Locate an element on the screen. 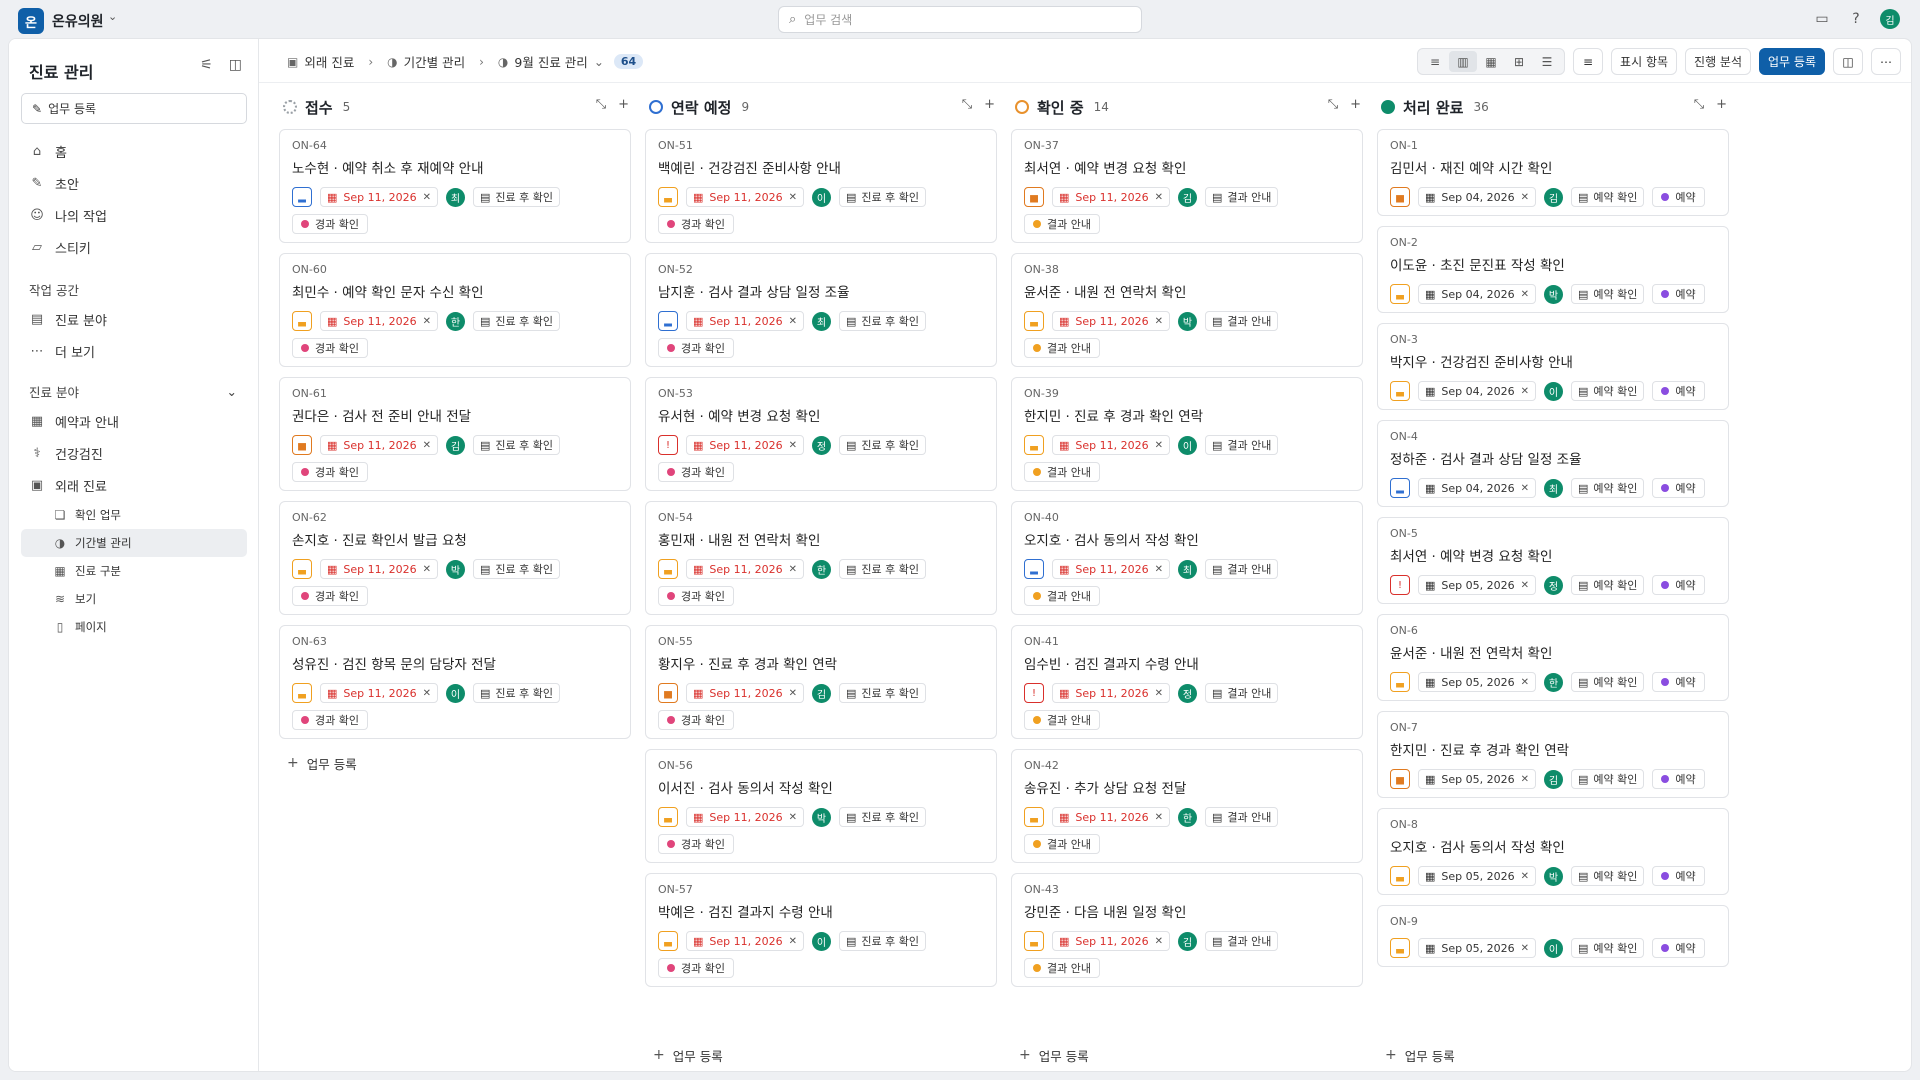 The image size is (1920, 1080). sidebar-subitem-views: ≋ 보기 is located at coordinates (134, 599).